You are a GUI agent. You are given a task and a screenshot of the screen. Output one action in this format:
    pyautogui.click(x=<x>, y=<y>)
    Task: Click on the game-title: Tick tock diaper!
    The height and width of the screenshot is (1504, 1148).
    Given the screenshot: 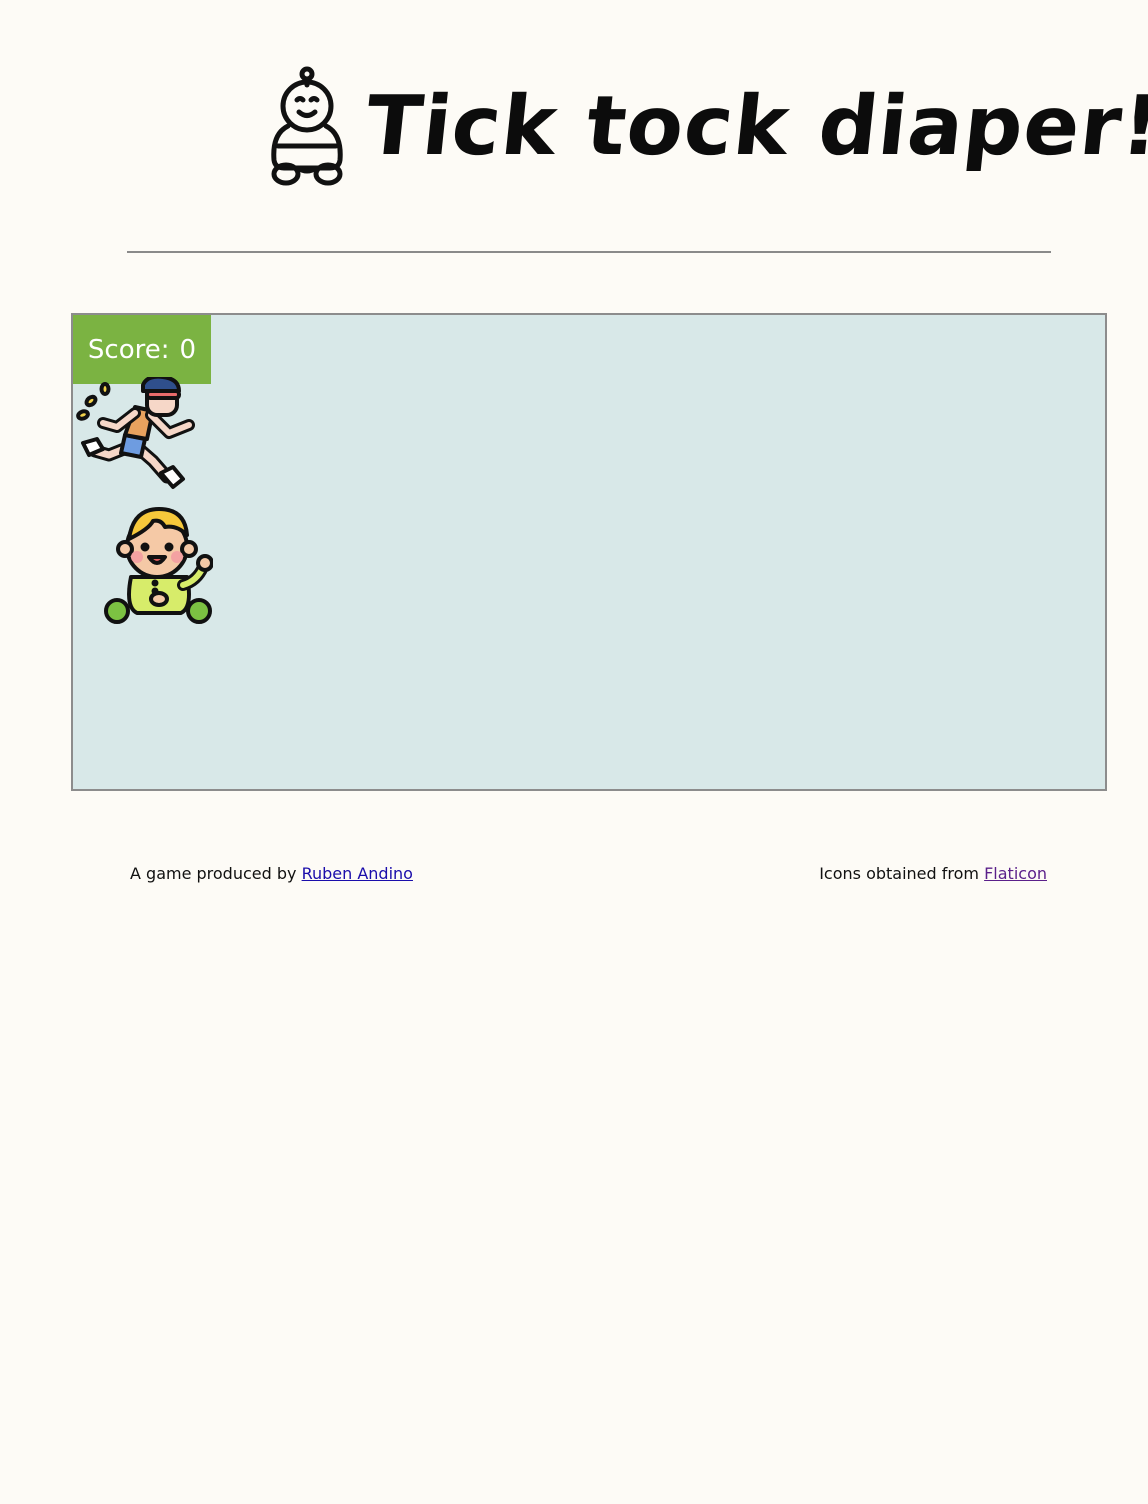 What is the action you would take?
    pyautogui.click(x=754, y=126)
    